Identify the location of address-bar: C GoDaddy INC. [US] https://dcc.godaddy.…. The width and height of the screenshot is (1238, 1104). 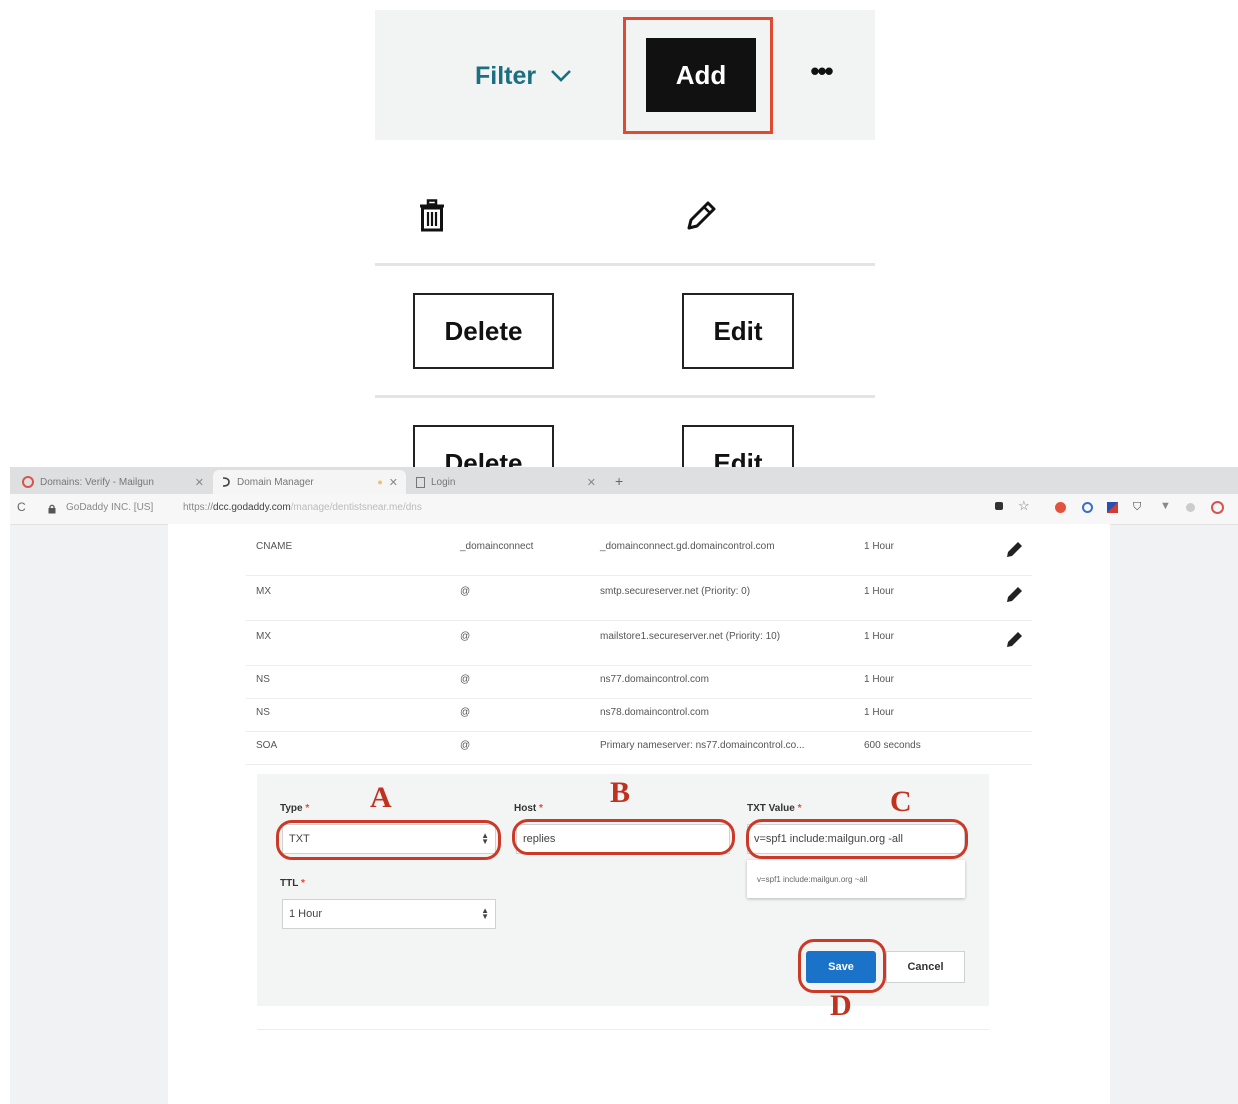
(624, 509).